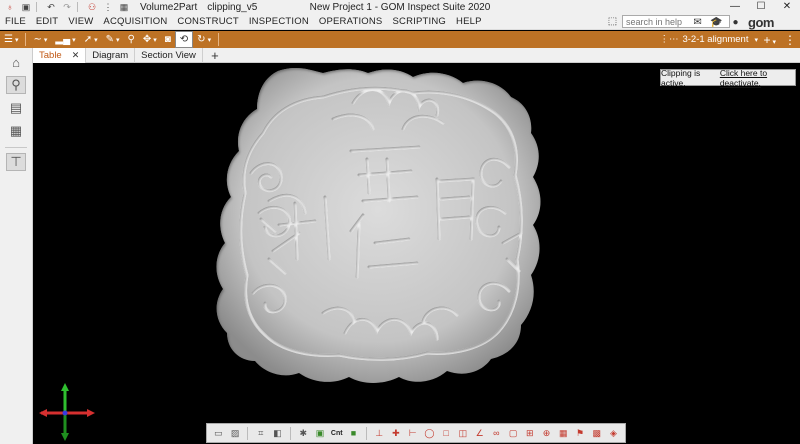 Image resolution: width=800 pixels, height=444 pixels. What do you see at coordinates (546, 433) in the screenshot?
I see `crosshair-icon: ⊕` at bounding box center [546, 433].